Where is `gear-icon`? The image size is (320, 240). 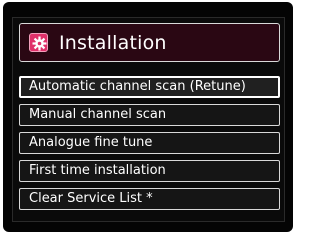
gear-icon is located at coordinates (38, 42).